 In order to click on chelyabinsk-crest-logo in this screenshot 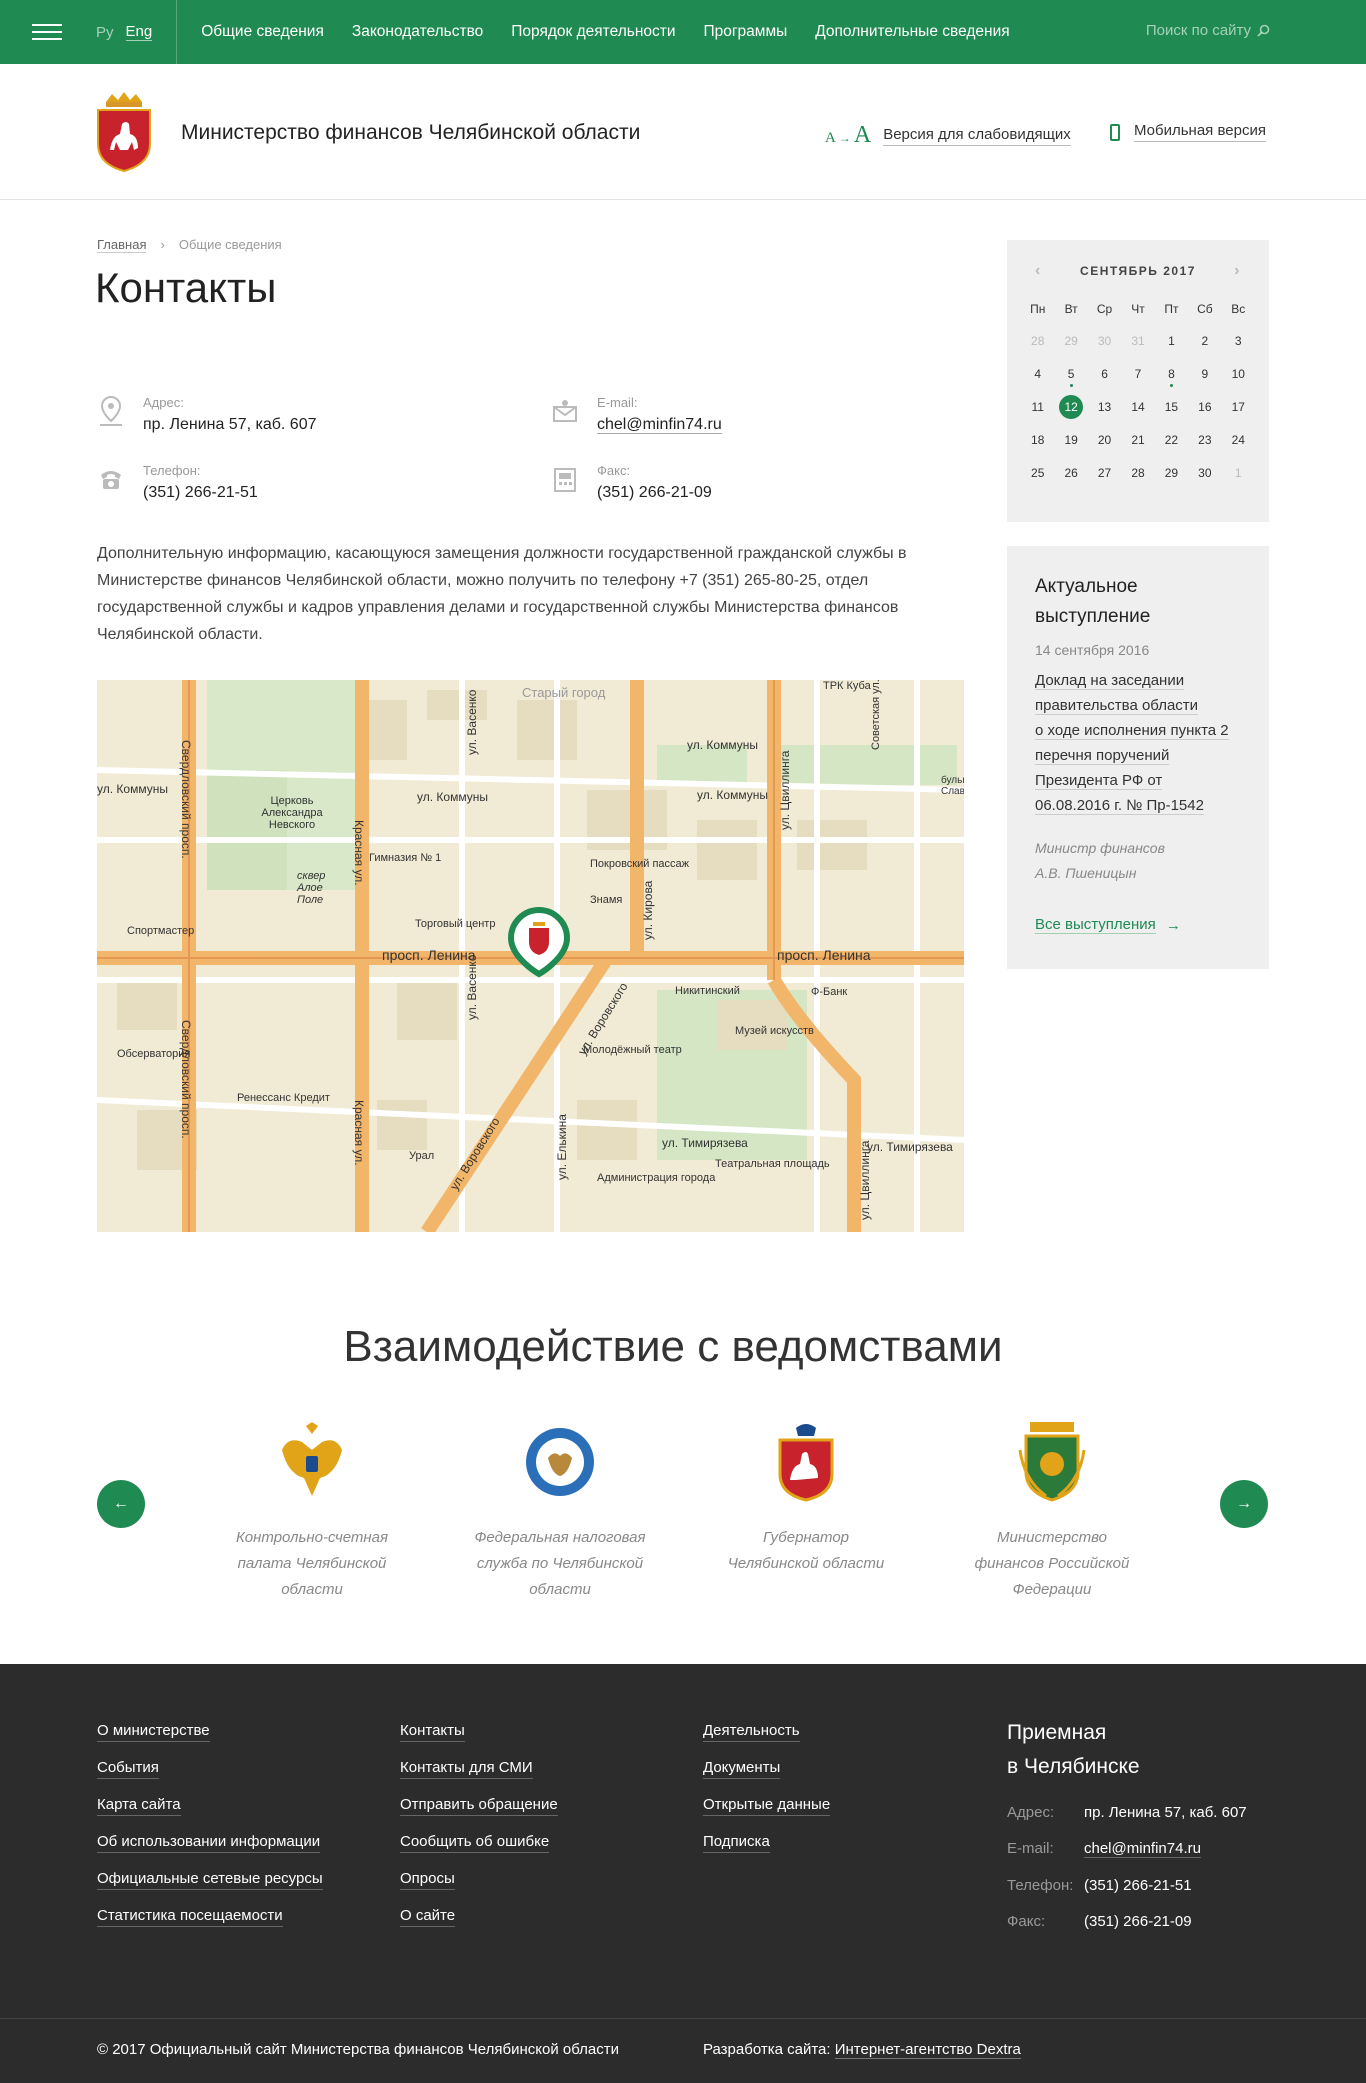, I will do `click(124, 132)`.